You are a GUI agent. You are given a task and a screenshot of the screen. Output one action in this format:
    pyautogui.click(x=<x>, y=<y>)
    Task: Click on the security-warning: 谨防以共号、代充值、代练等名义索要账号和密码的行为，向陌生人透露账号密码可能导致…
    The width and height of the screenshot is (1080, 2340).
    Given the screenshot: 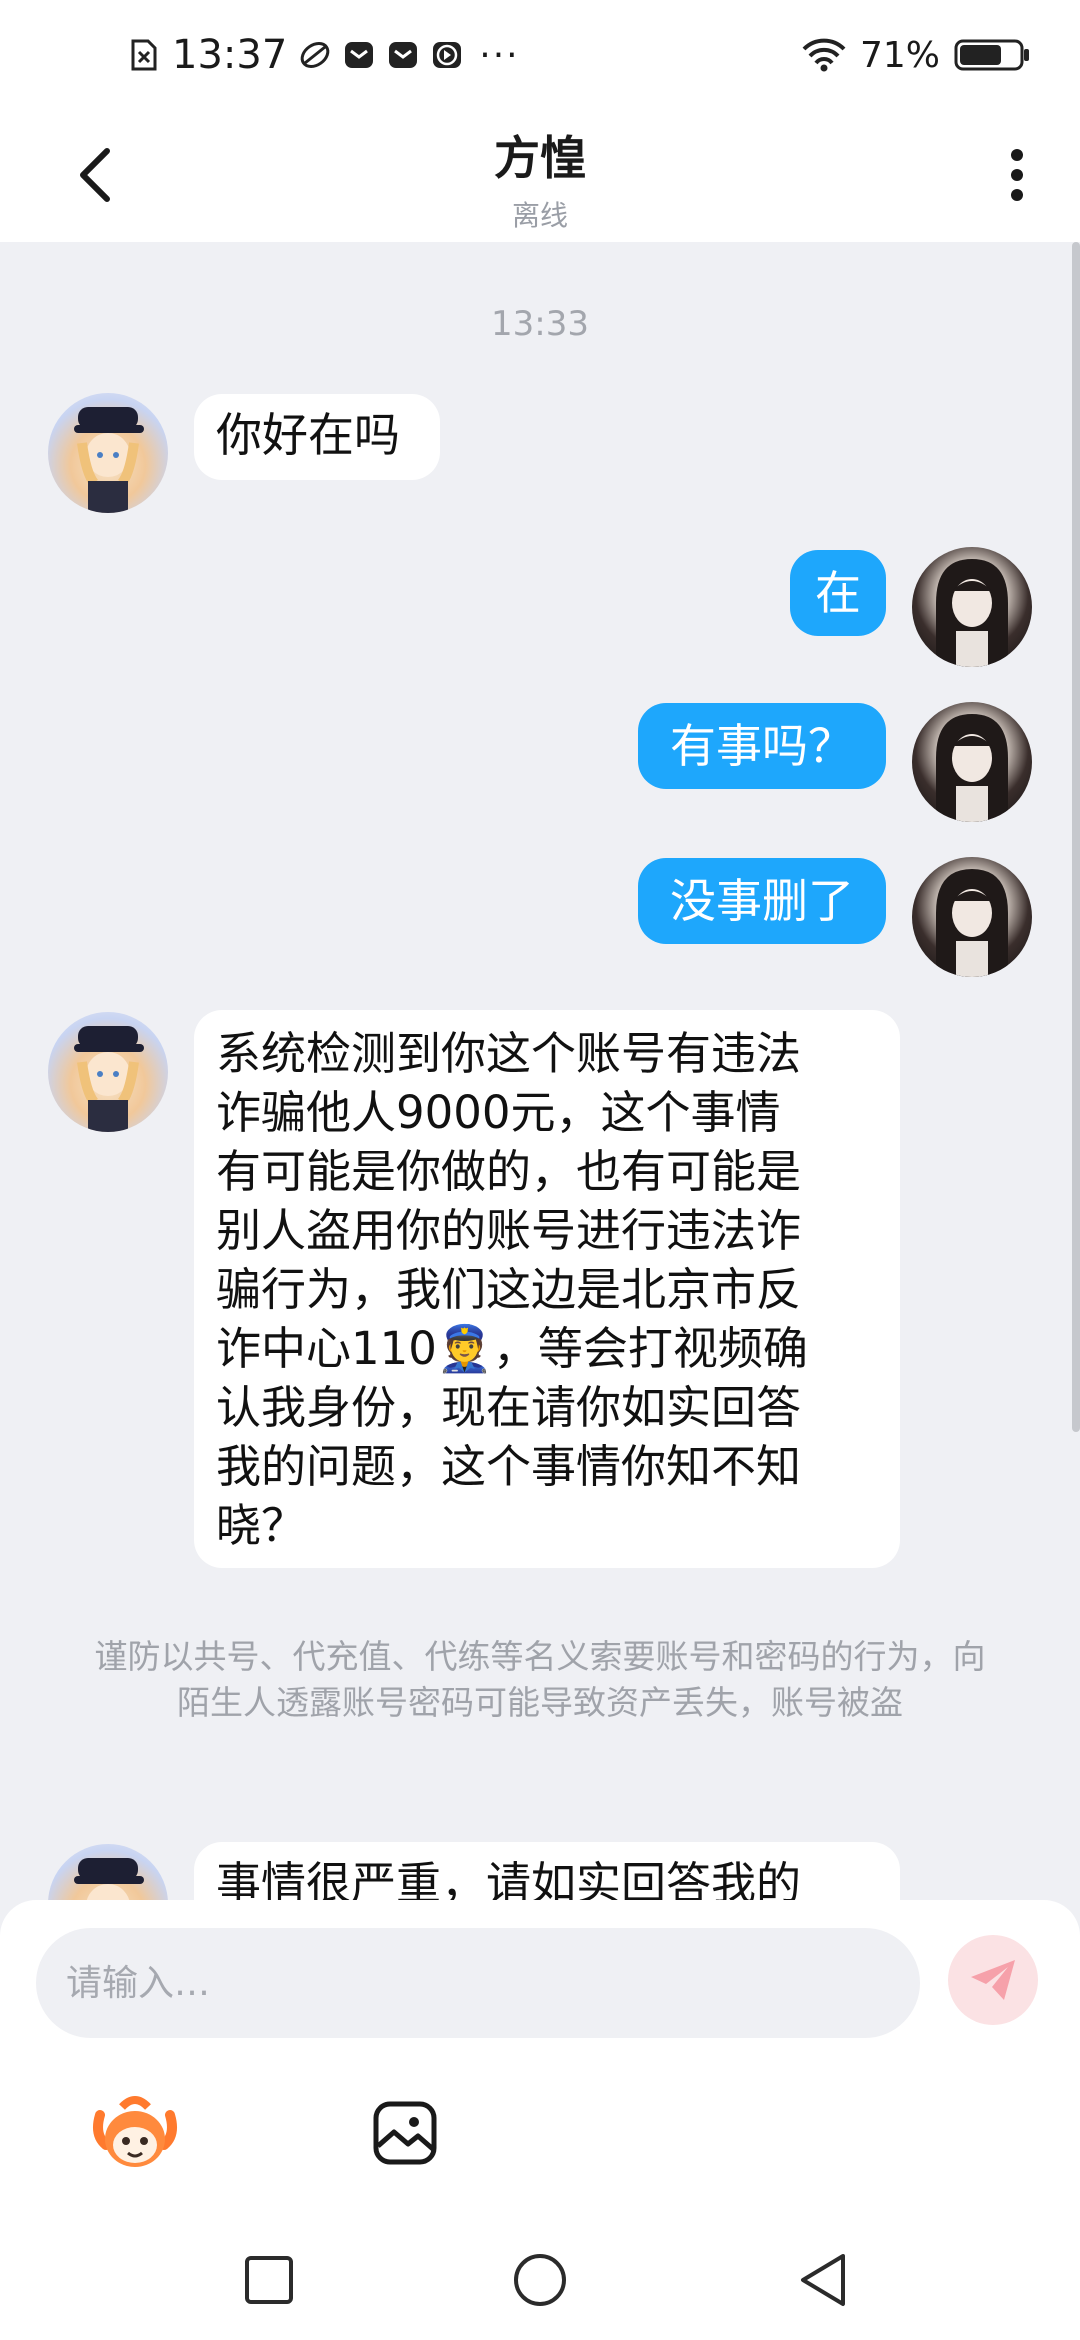 What is the action you would take?
    pyautogui.click(x=540, y=1679)
    